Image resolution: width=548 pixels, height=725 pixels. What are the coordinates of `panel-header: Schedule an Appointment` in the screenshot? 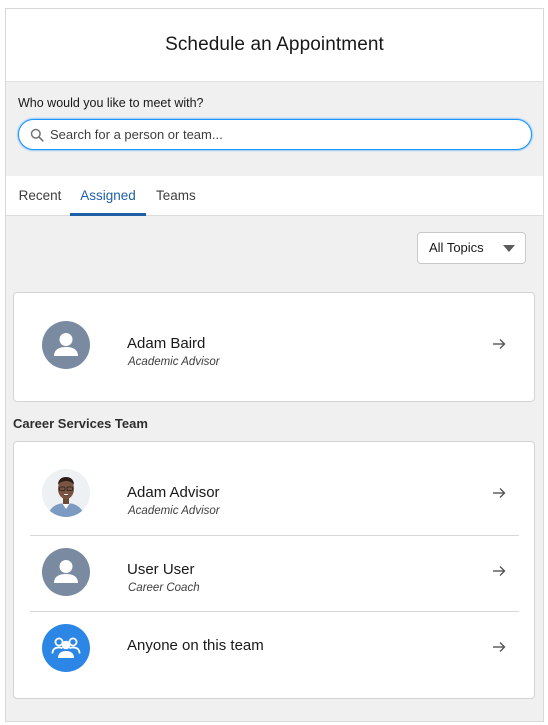 It's located at (274, 45).